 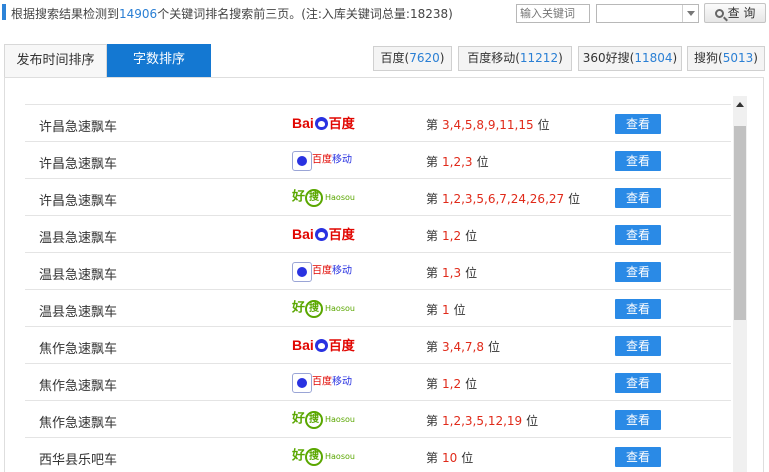 What do you see at coordinates (719, 13) in the screenshot?
I see `search-icon` at bounding box center [719, 13].